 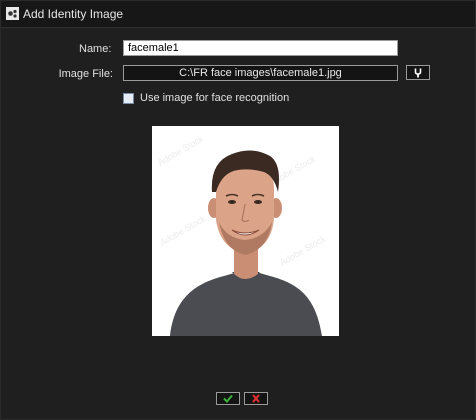 What do you see at coordinates (95, 49) in the screenshot?
I see `name-label: Name:` at bounding box center [95, 49].